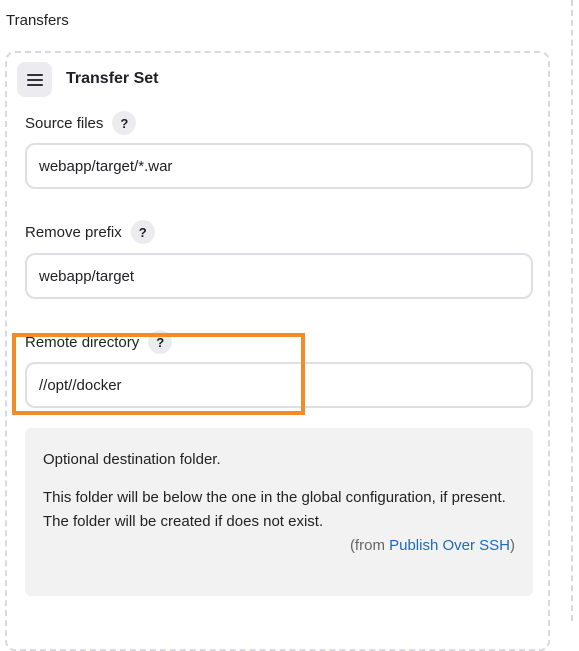 The image size is (579, 651). I want to click on remove-prefix-input, so click(279, 276).